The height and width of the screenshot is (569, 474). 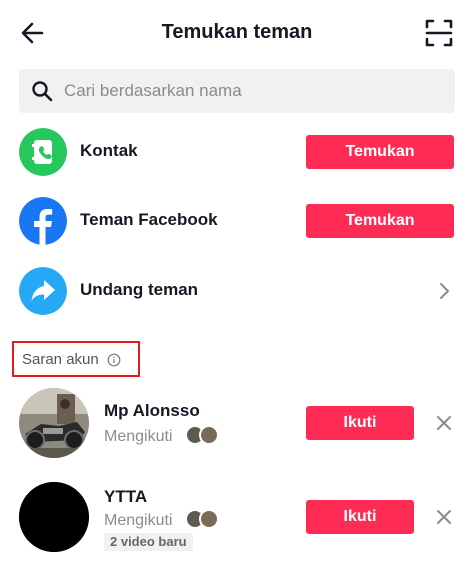 What do you see at coordinates (139, 289) in the screenshot?
I see `option-label: Undang teman` at bounding box center [139, 289].